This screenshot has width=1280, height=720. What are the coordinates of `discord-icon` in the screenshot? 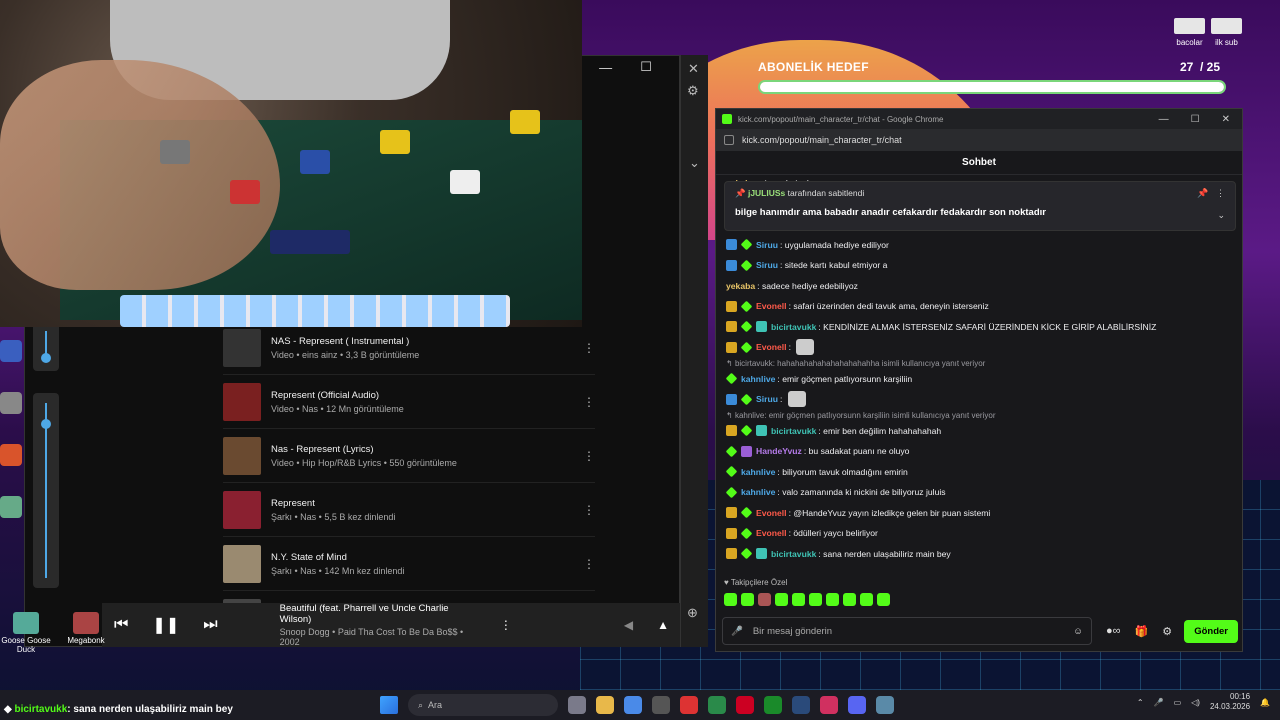 It's located at (857, 705).